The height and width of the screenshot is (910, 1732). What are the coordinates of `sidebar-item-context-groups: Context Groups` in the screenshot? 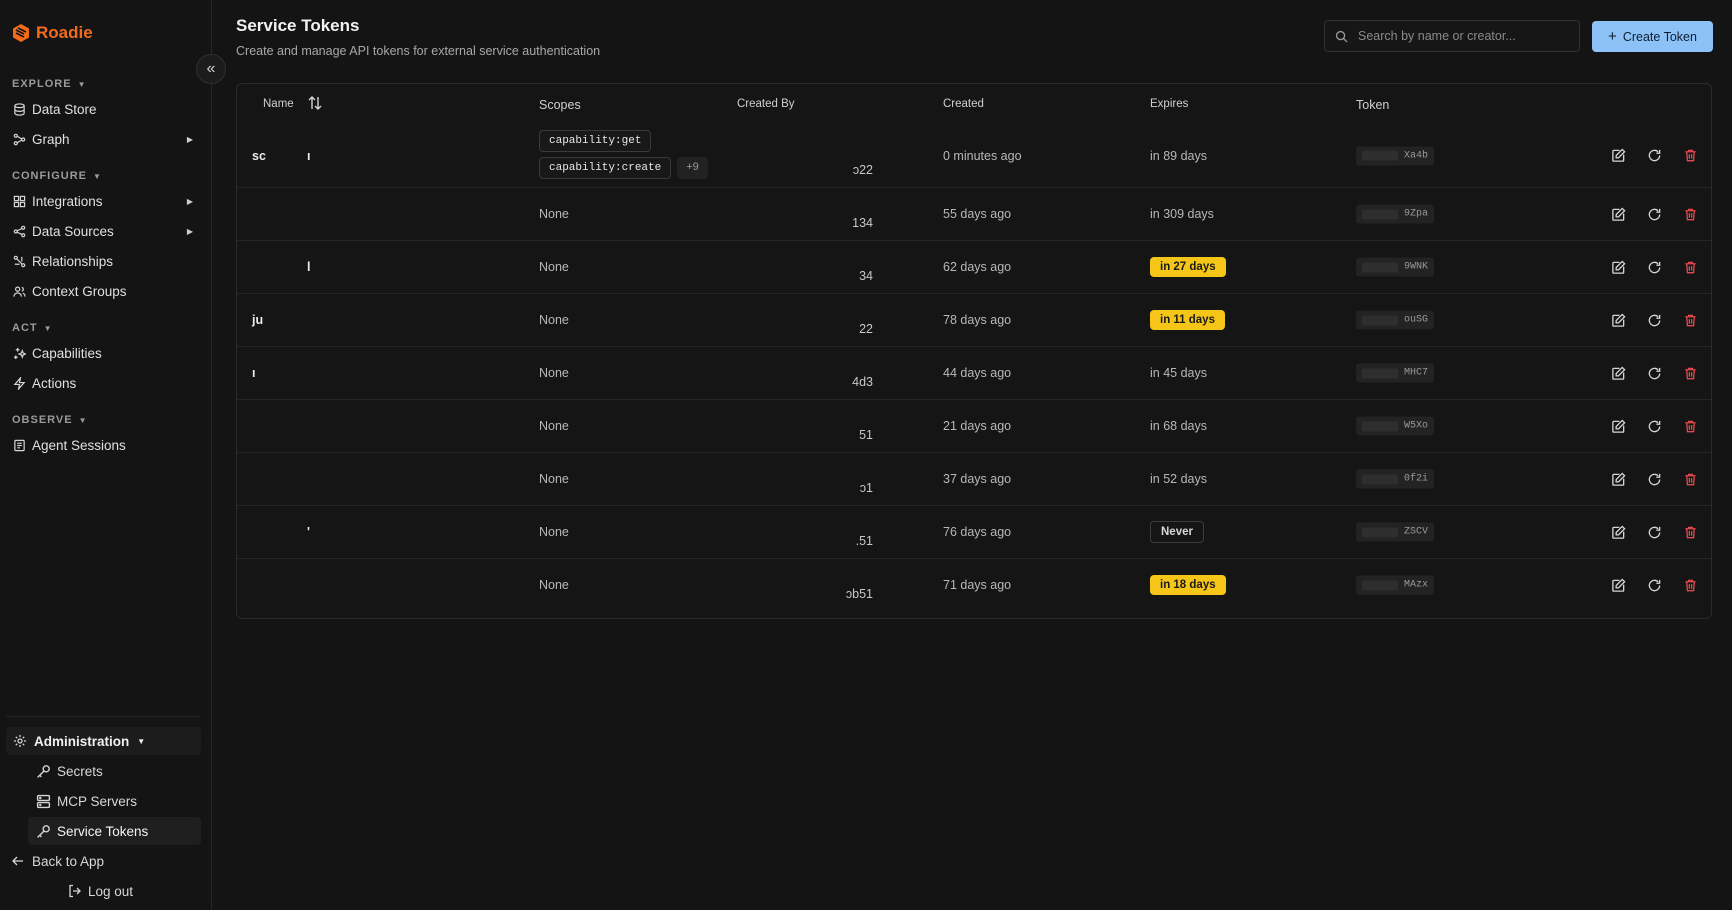 It's located at (105, 291).